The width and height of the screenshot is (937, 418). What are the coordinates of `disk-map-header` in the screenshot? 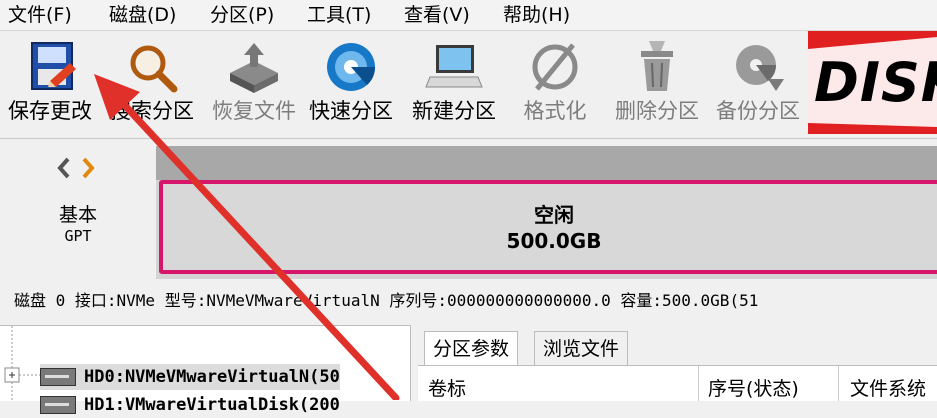 It's located at (546, 163).